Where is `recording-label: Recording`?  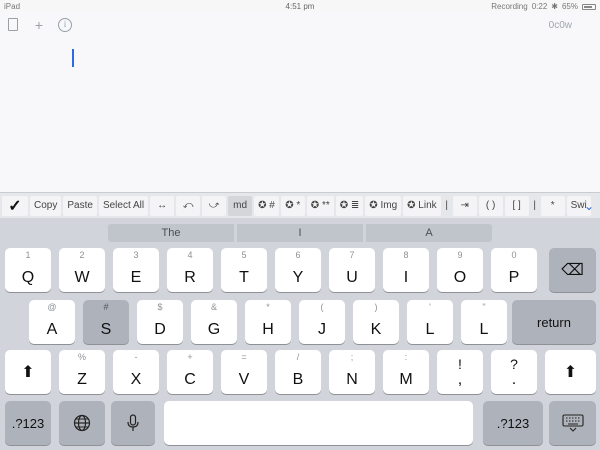 recording-label: Recording is located at coordinates (509, 6).